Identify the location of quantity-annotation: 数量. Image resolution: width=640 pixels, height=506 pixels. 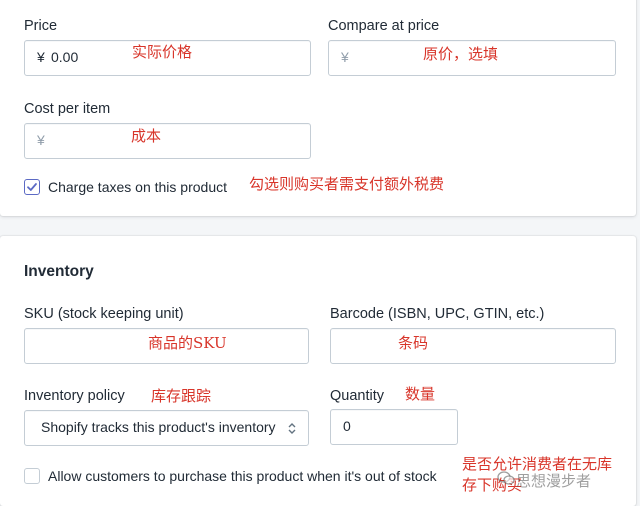
(420, 394).